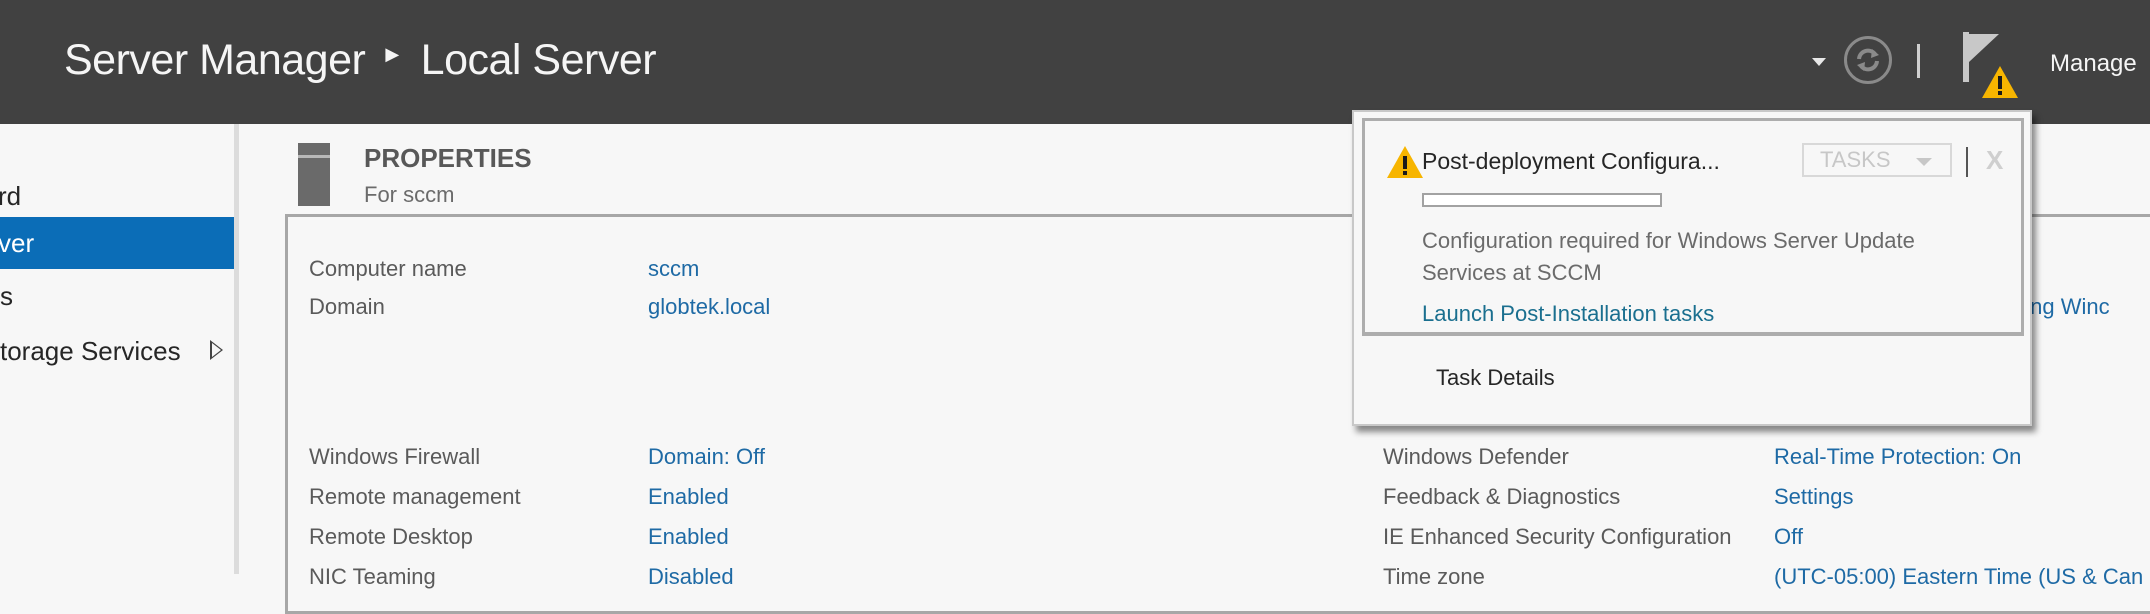 This screenshot has height=614, width=2150. Describe the element at coordinates (709, 307) in the screenshot. I see `property-value-domain: globtek.local` at that location.